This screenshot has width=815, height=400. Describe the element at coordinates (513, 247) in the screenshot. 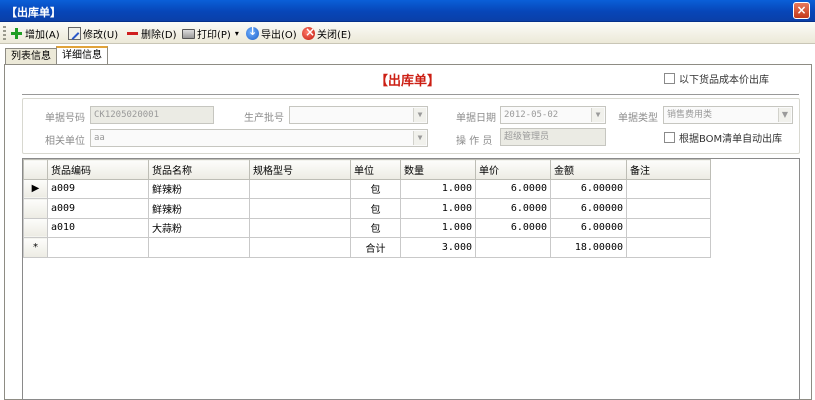

I see `cell-price` at that location.